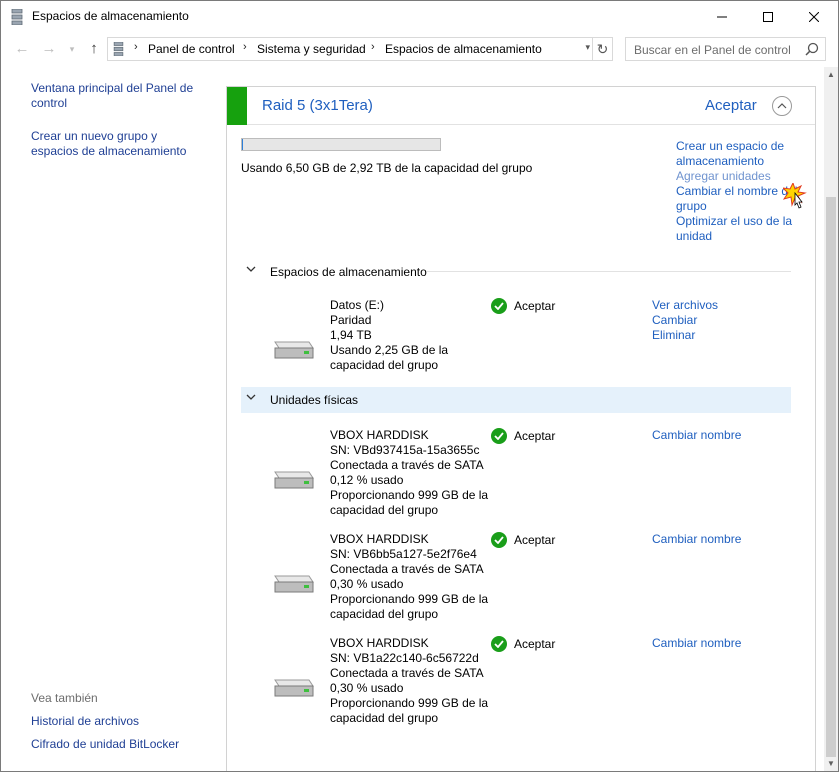  I want to click on search-placeholder: Buscar en el Panel de control, so click(712, 50).